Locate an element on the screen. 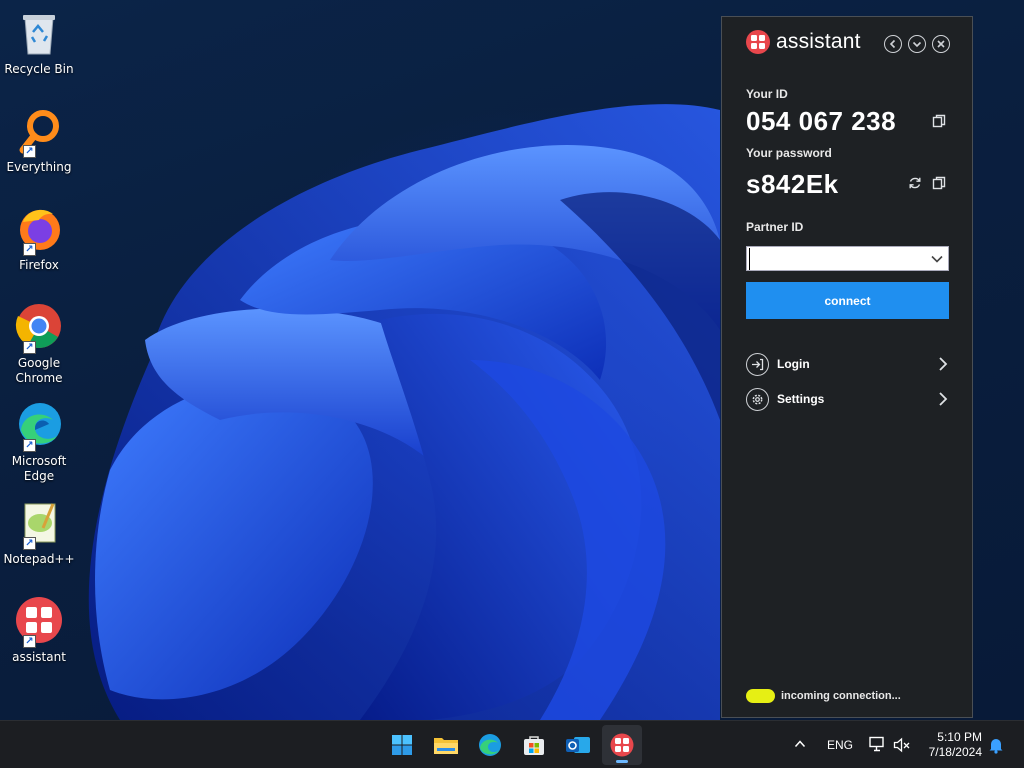 The height and width of the screenshot is (768, 1024). desktop-icon-label: assistant is located at coordinates (39, 657).